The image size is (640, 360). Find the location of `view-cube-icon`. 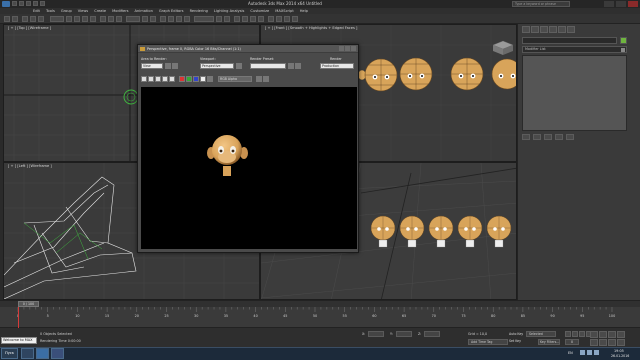

view-cube-icon is located at coordinates (503, 47).